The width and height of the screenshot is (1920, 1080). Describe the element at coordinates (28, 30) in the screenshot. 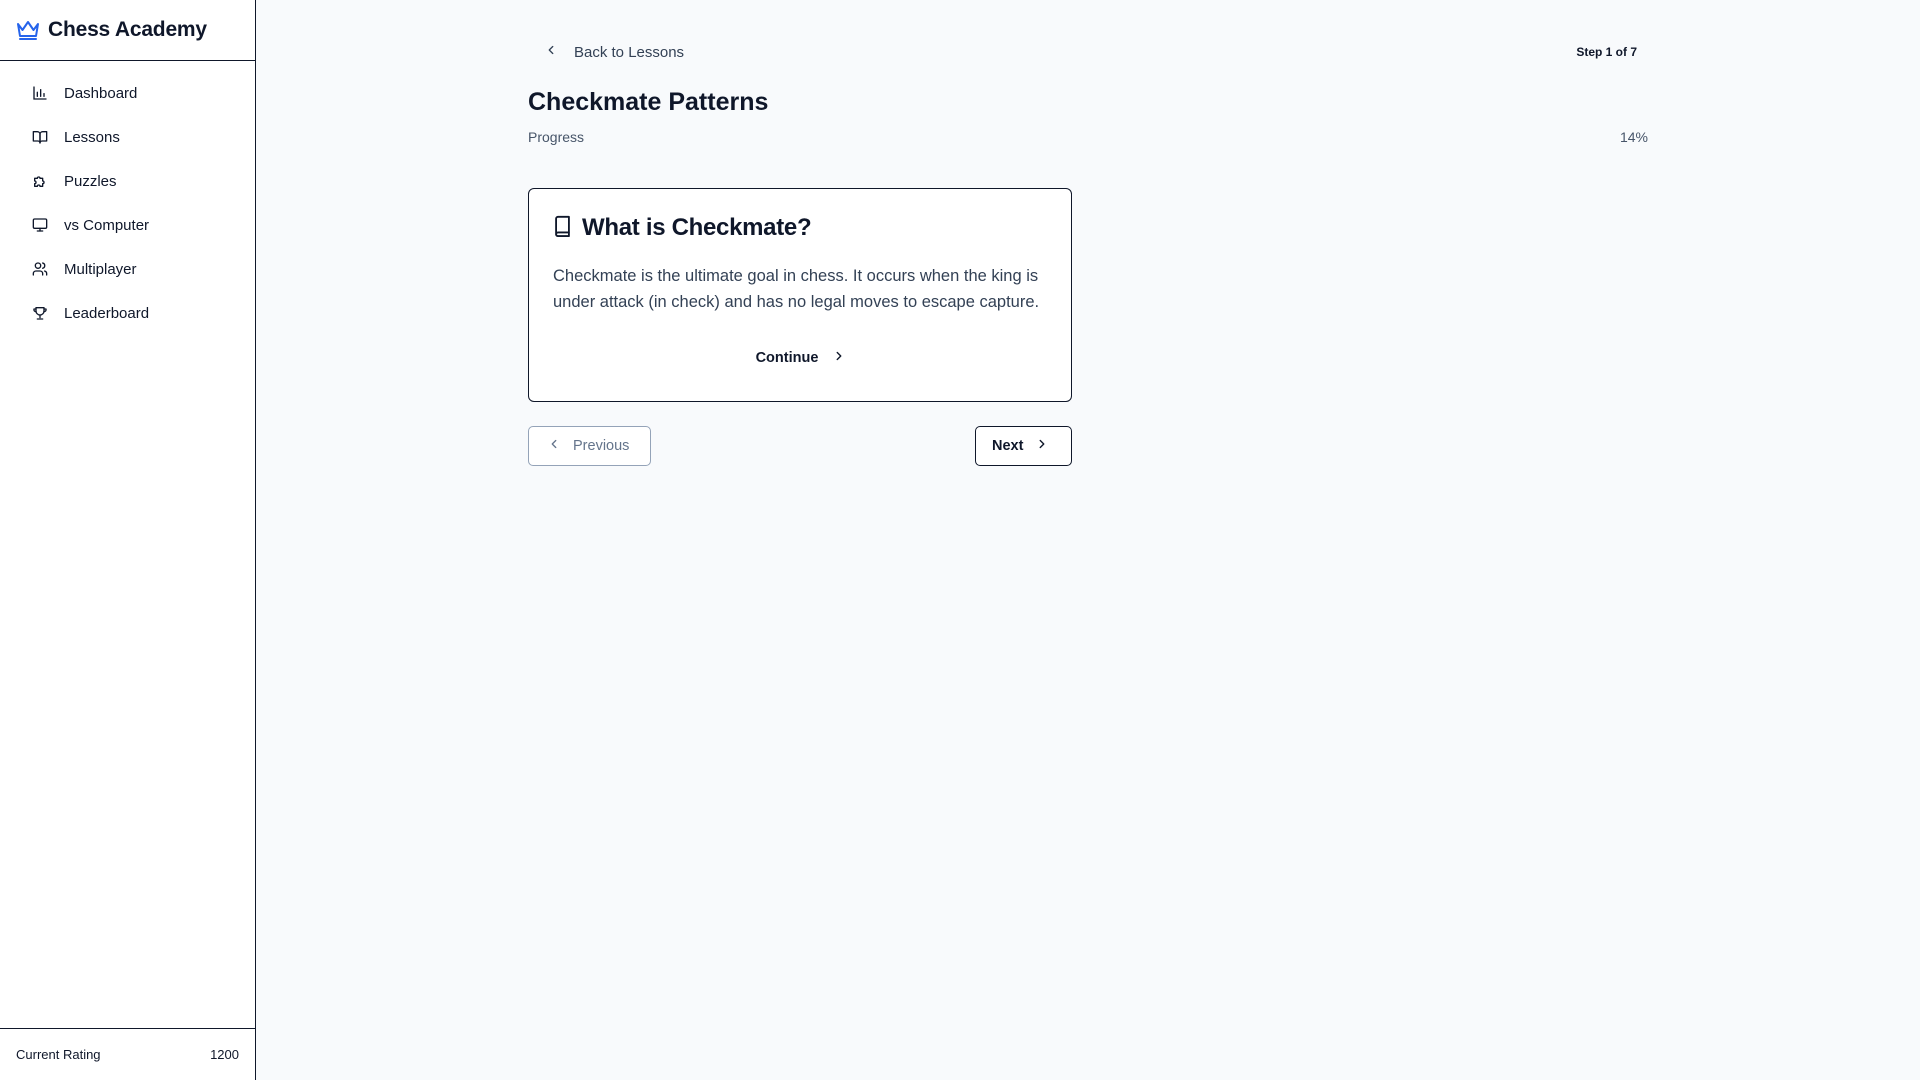

I see `crown-icon` at that location.